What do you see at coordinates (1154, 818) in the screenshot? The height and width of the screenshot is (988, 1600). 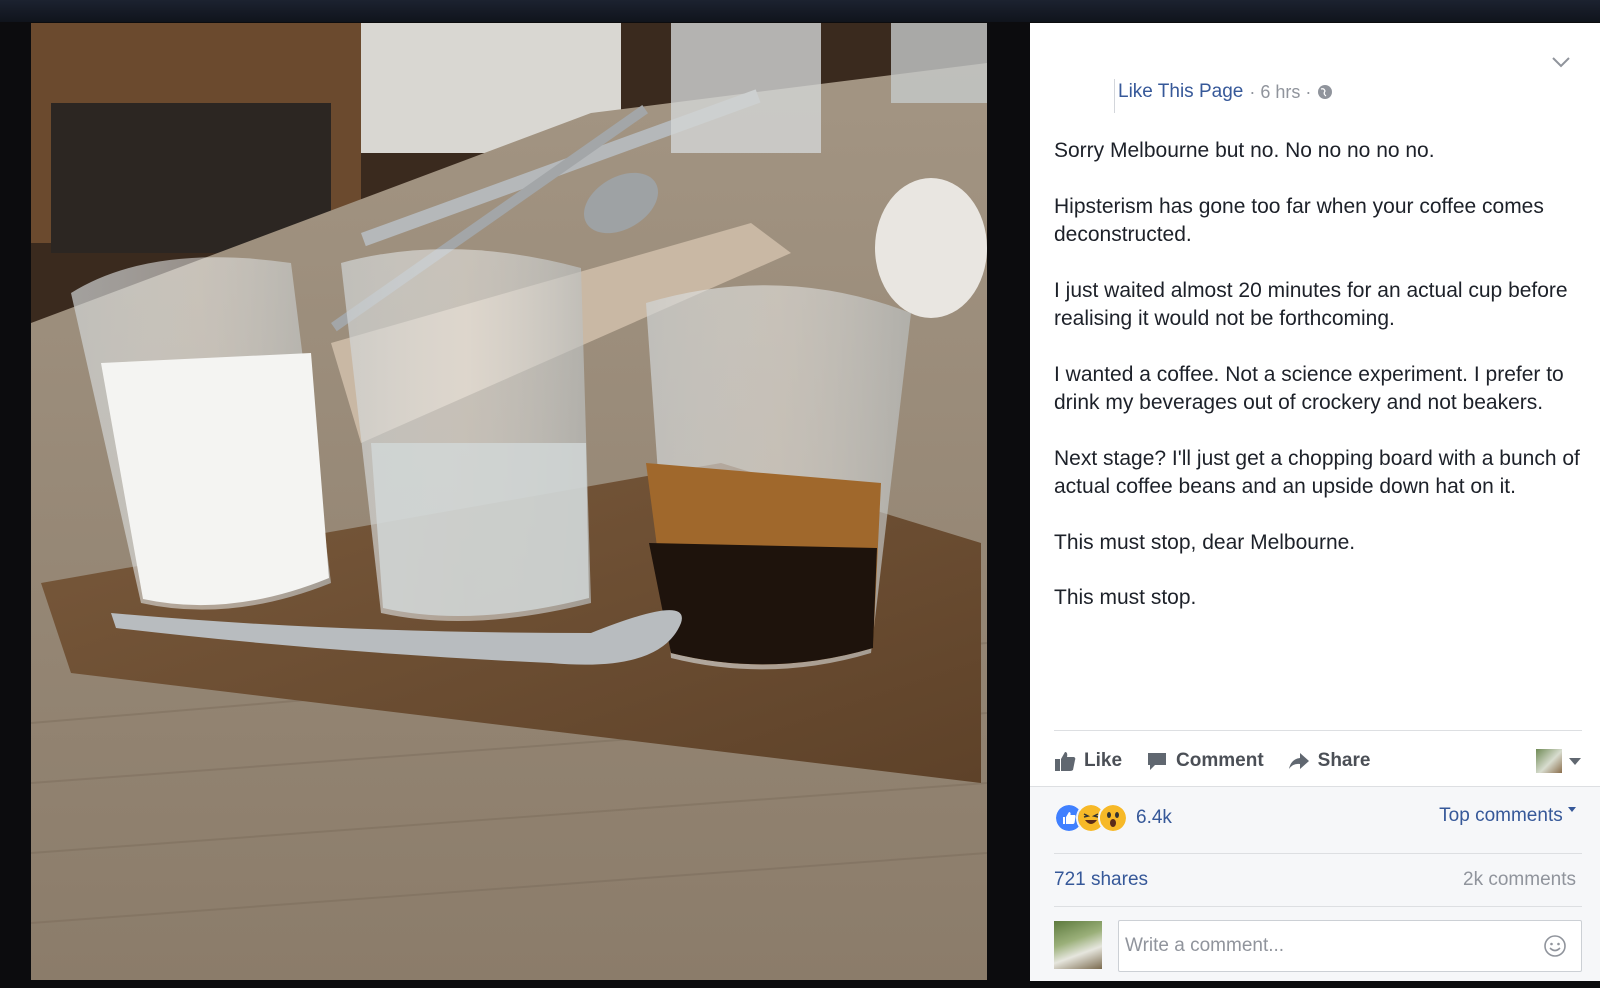 I see `reactions-count: 6.4k` at bounding box center [1154, 818].